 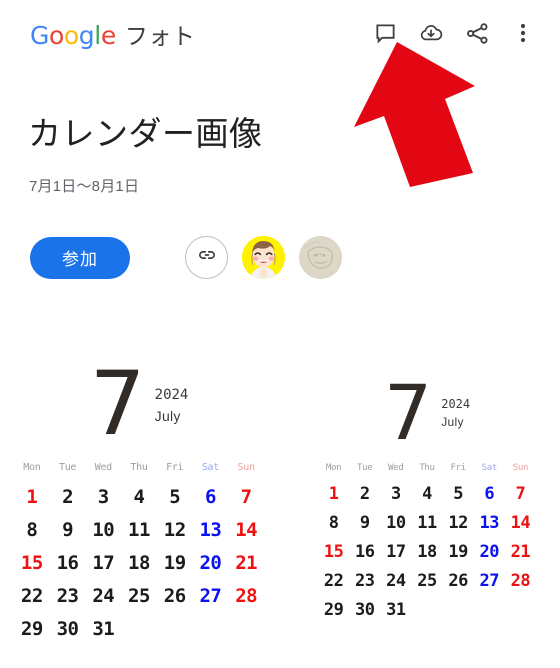 I want to click on album-date-range: 7月1日〜8月1日, so click(x=84, y=186).